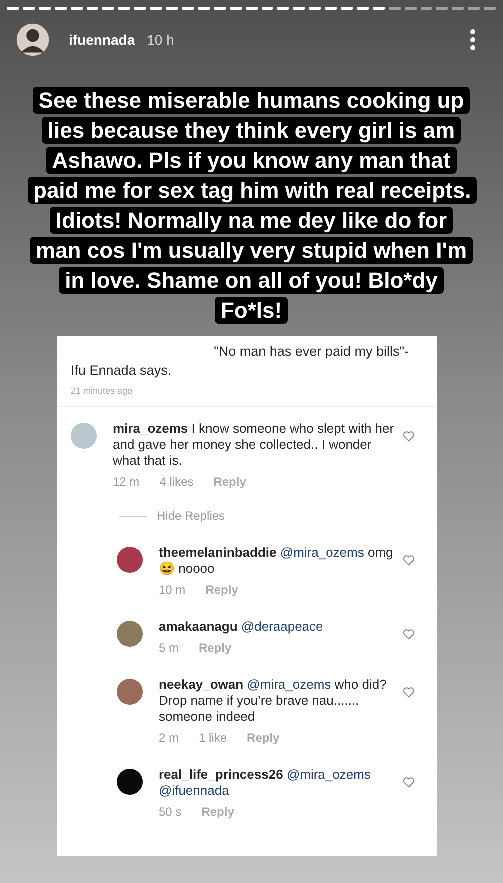 The height and width of the screenshot is (883, 503). Describe the element at coordinates (169, 648) in the screenshot. I see `comment-time: 5 m` at that location.